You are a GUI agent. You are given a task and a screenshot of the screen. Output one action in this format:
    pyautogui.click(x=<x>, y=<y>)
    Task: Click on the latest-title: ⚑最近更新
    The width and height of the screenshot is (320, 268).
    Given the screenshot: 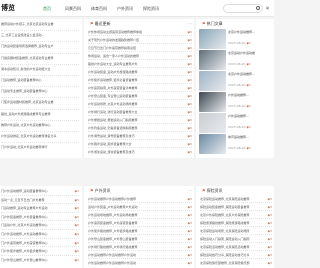 What is the action you would take?
    pyautogui.click(x=100, y=23)
    